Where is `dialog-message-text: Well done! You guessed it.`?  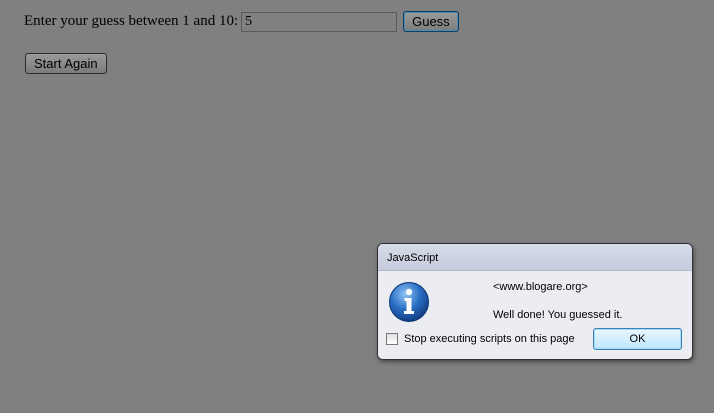 dialog-message-text: Well done! You guessed it. is located at coordinates (558, 315).